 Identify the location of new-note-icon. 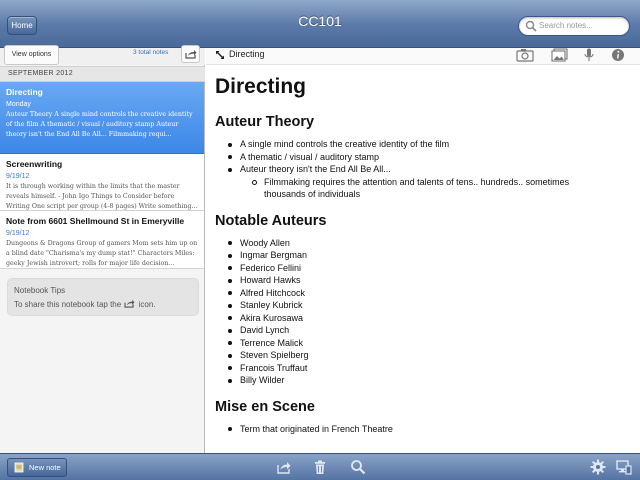
(19, 467).